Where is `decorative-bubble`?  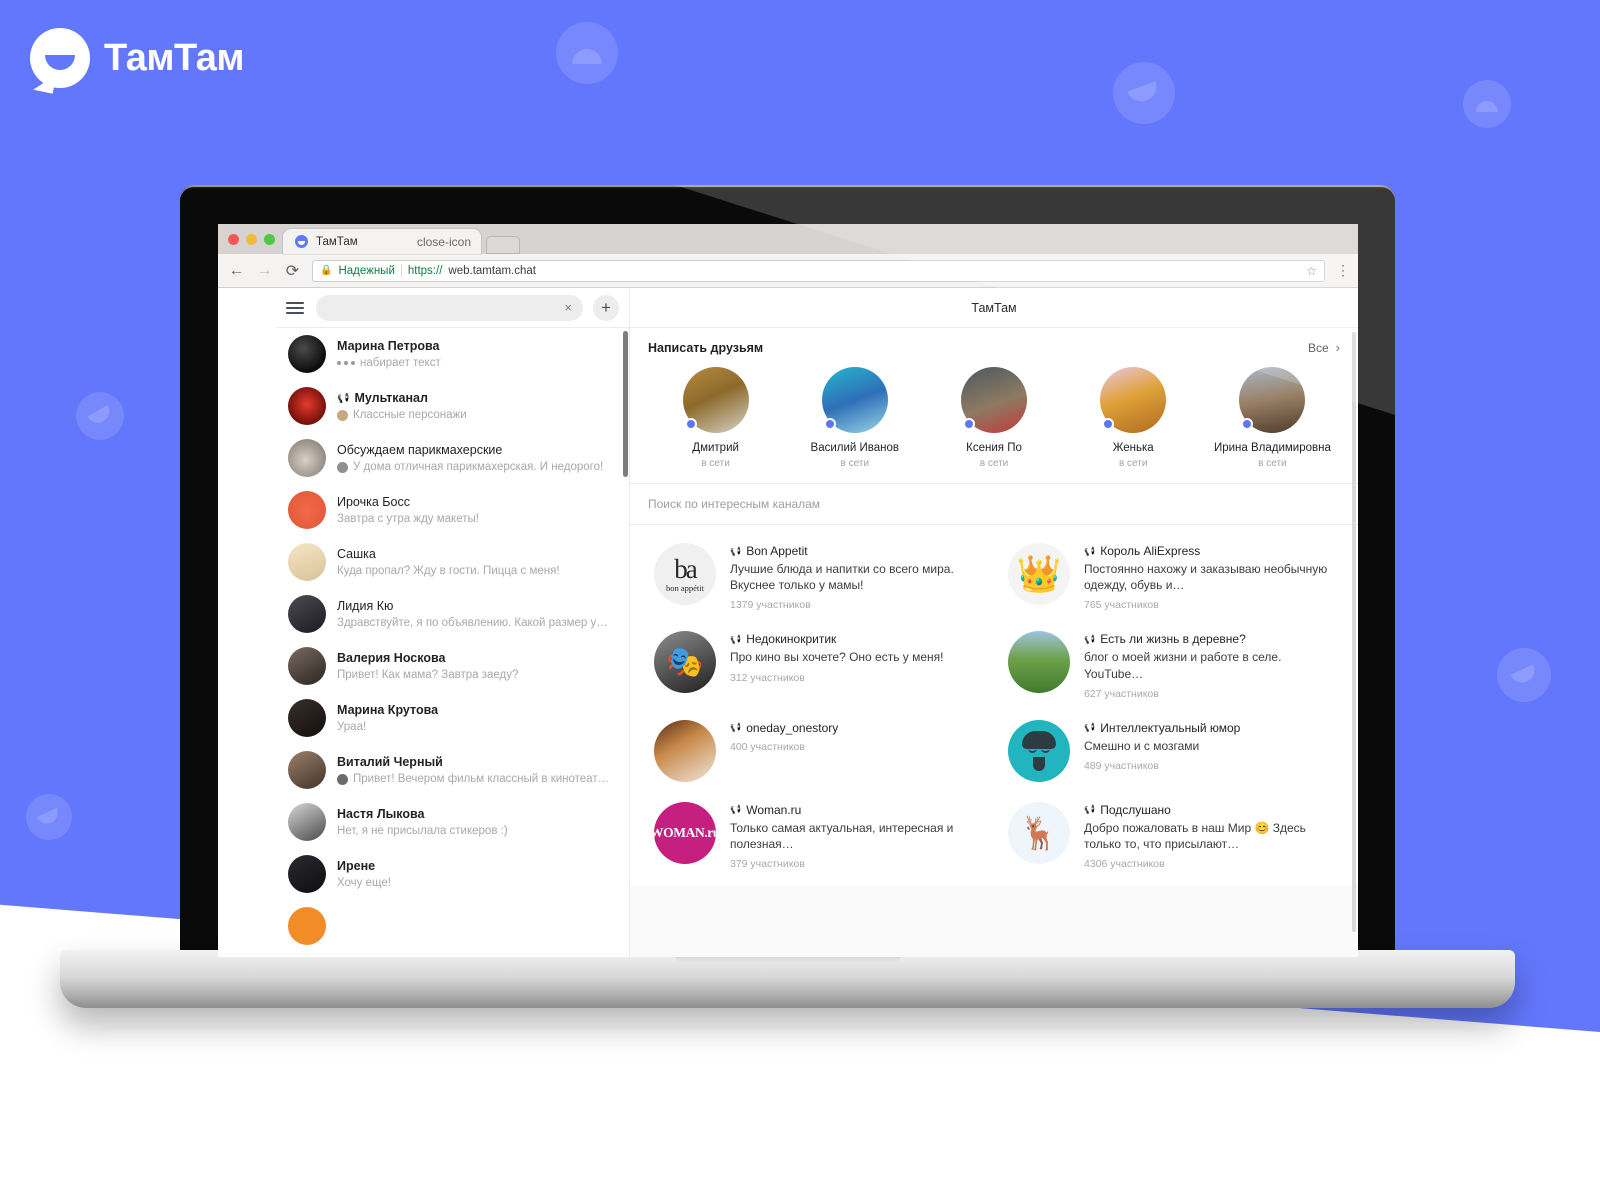
decorative-bubble is located at coordinates (49, 817).